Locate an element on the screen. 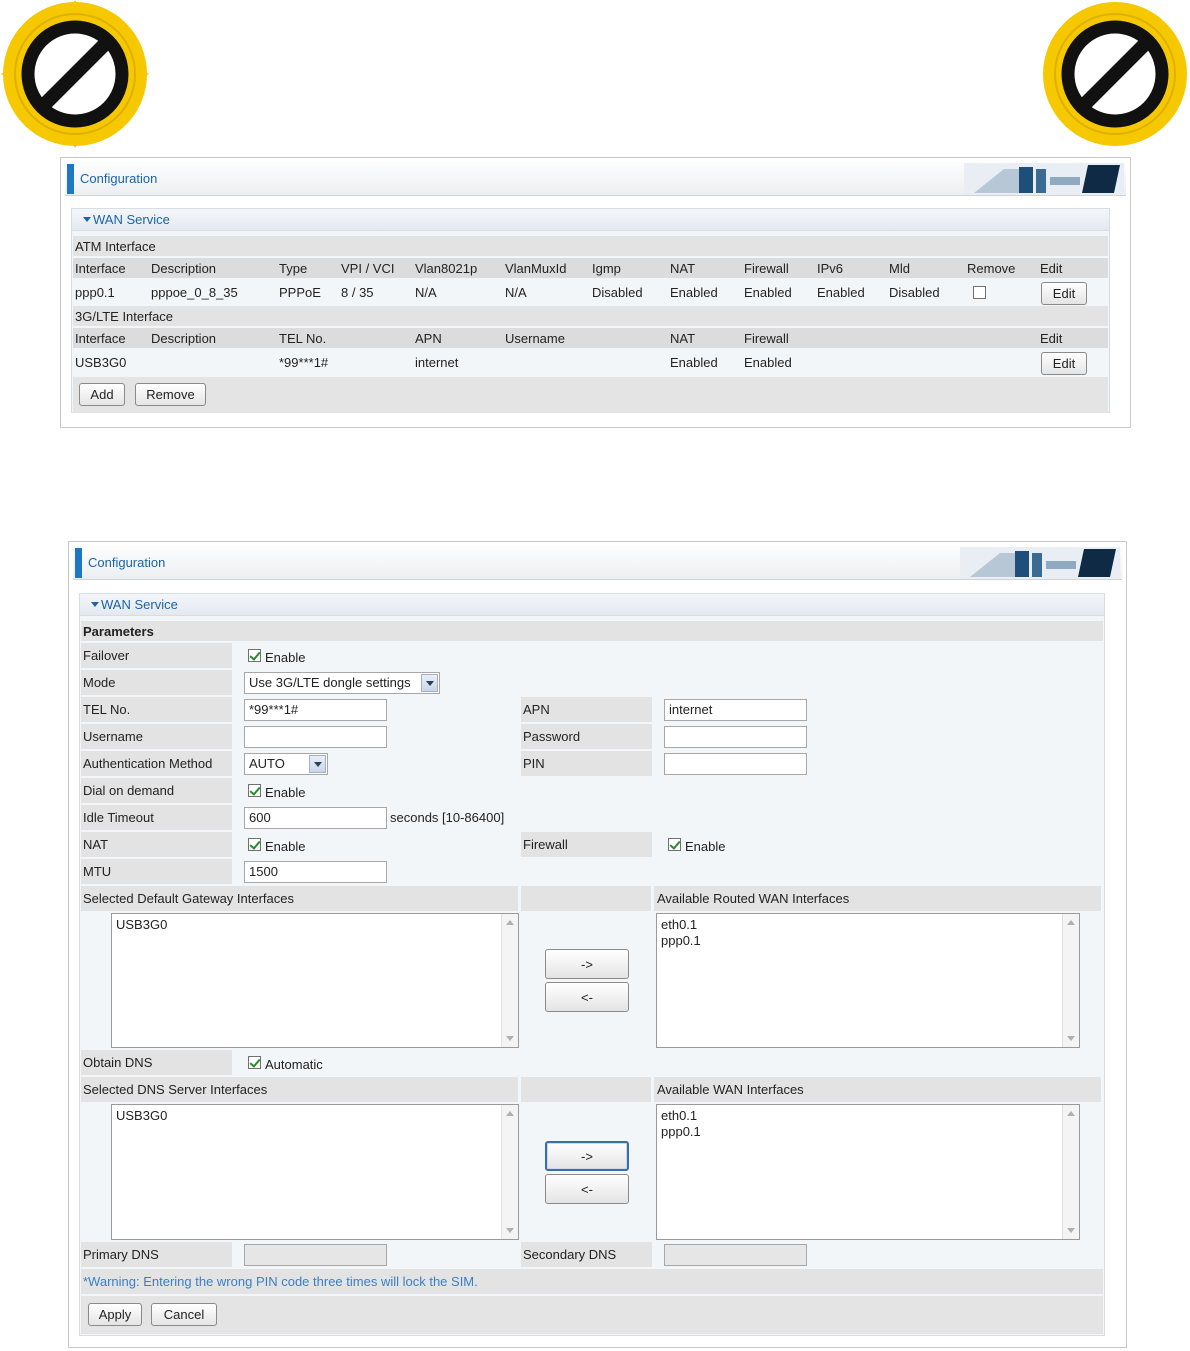 The width and height of the screenshot is (1190, 1351). move-right-button: -> is located at coordinates (587, 964).